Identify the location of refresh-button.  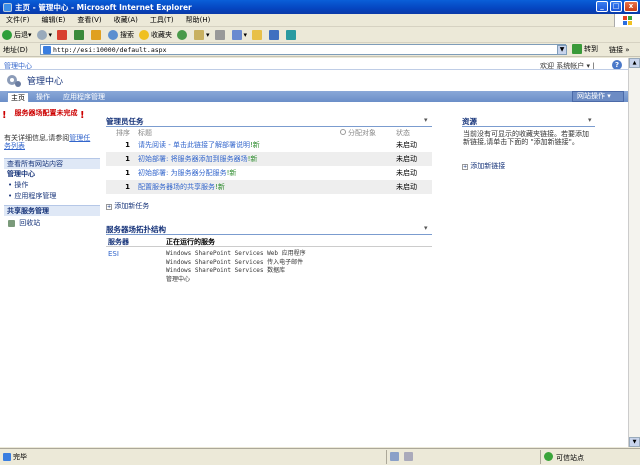
(80, 34).